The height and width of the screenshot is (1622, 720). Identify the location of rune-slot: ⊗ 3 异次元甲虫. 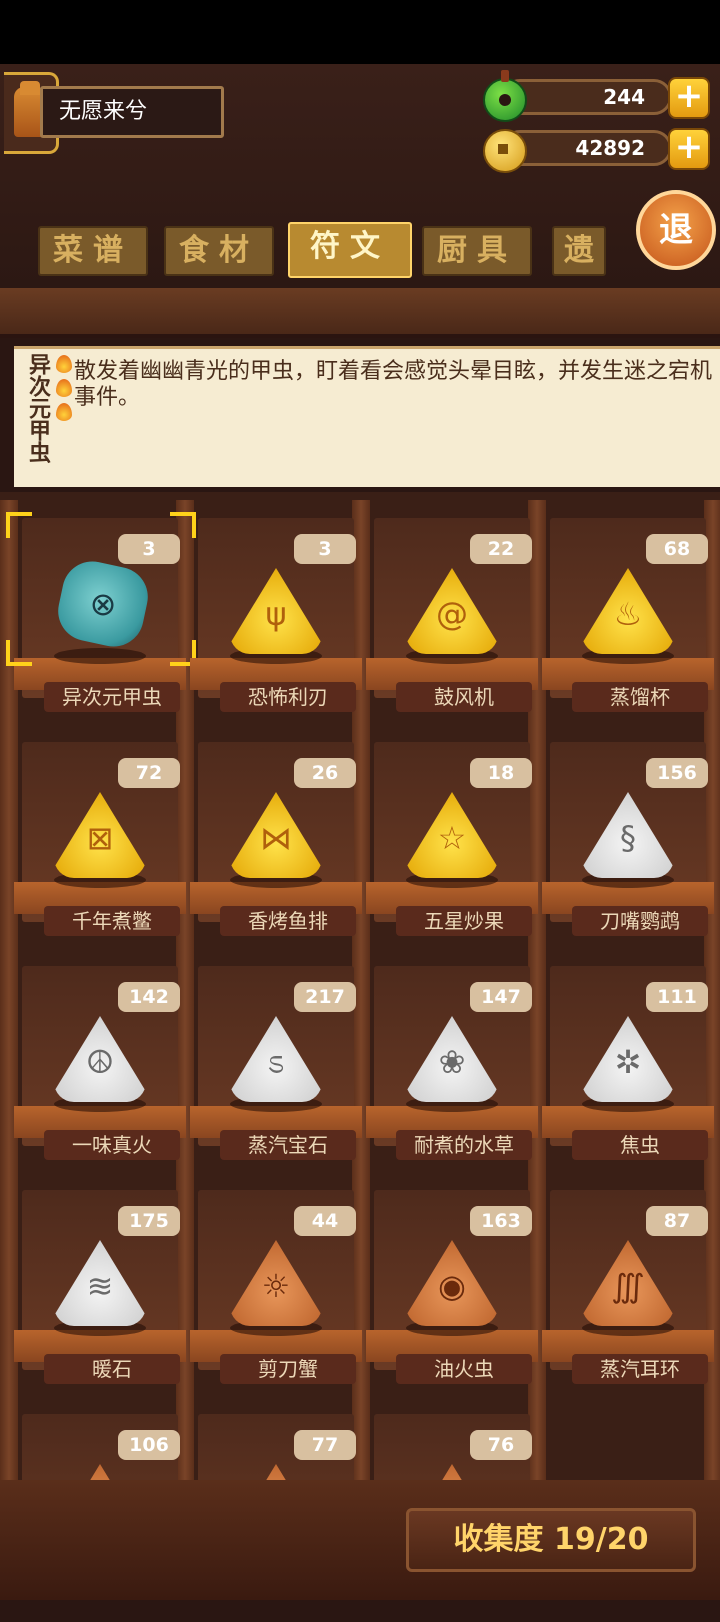
(101, 619).